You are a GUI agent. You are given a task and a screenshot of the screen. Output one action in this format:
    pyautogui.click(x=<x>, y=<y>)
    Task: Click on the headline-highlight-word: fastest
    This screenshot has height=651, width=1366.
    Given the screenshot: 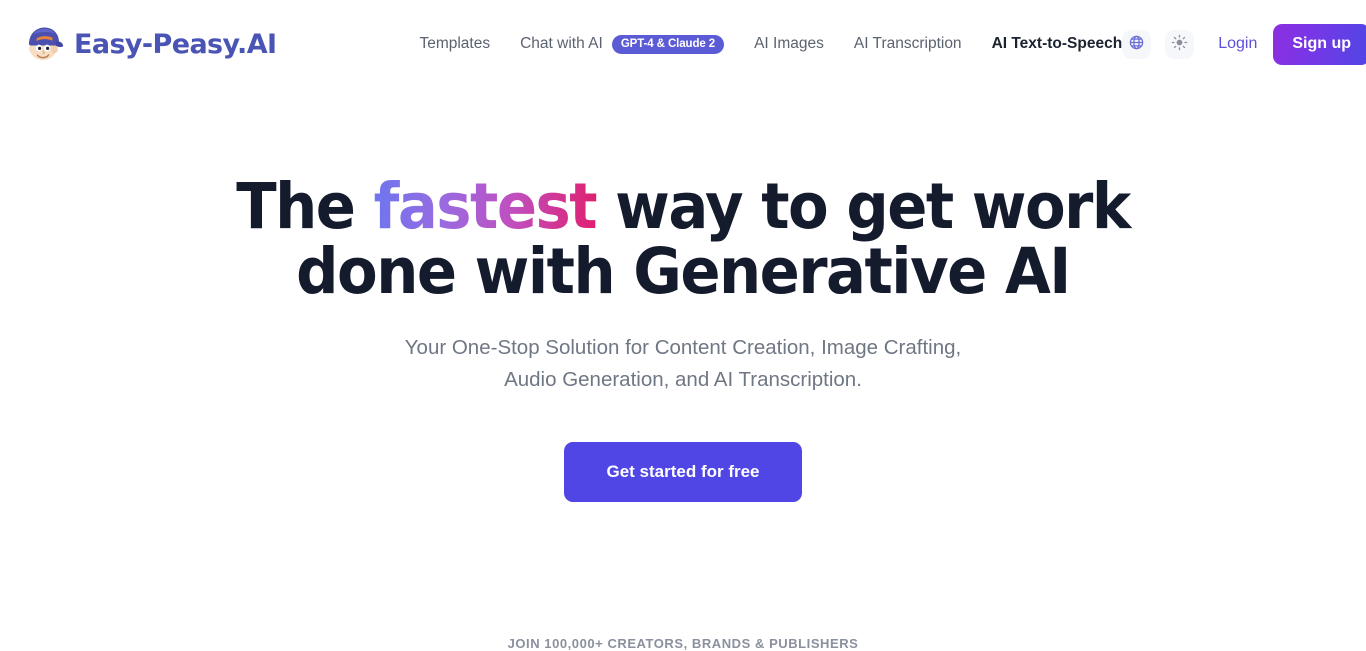 What is the action you would take?
    pyautogui.click(x=485, y=206)
    